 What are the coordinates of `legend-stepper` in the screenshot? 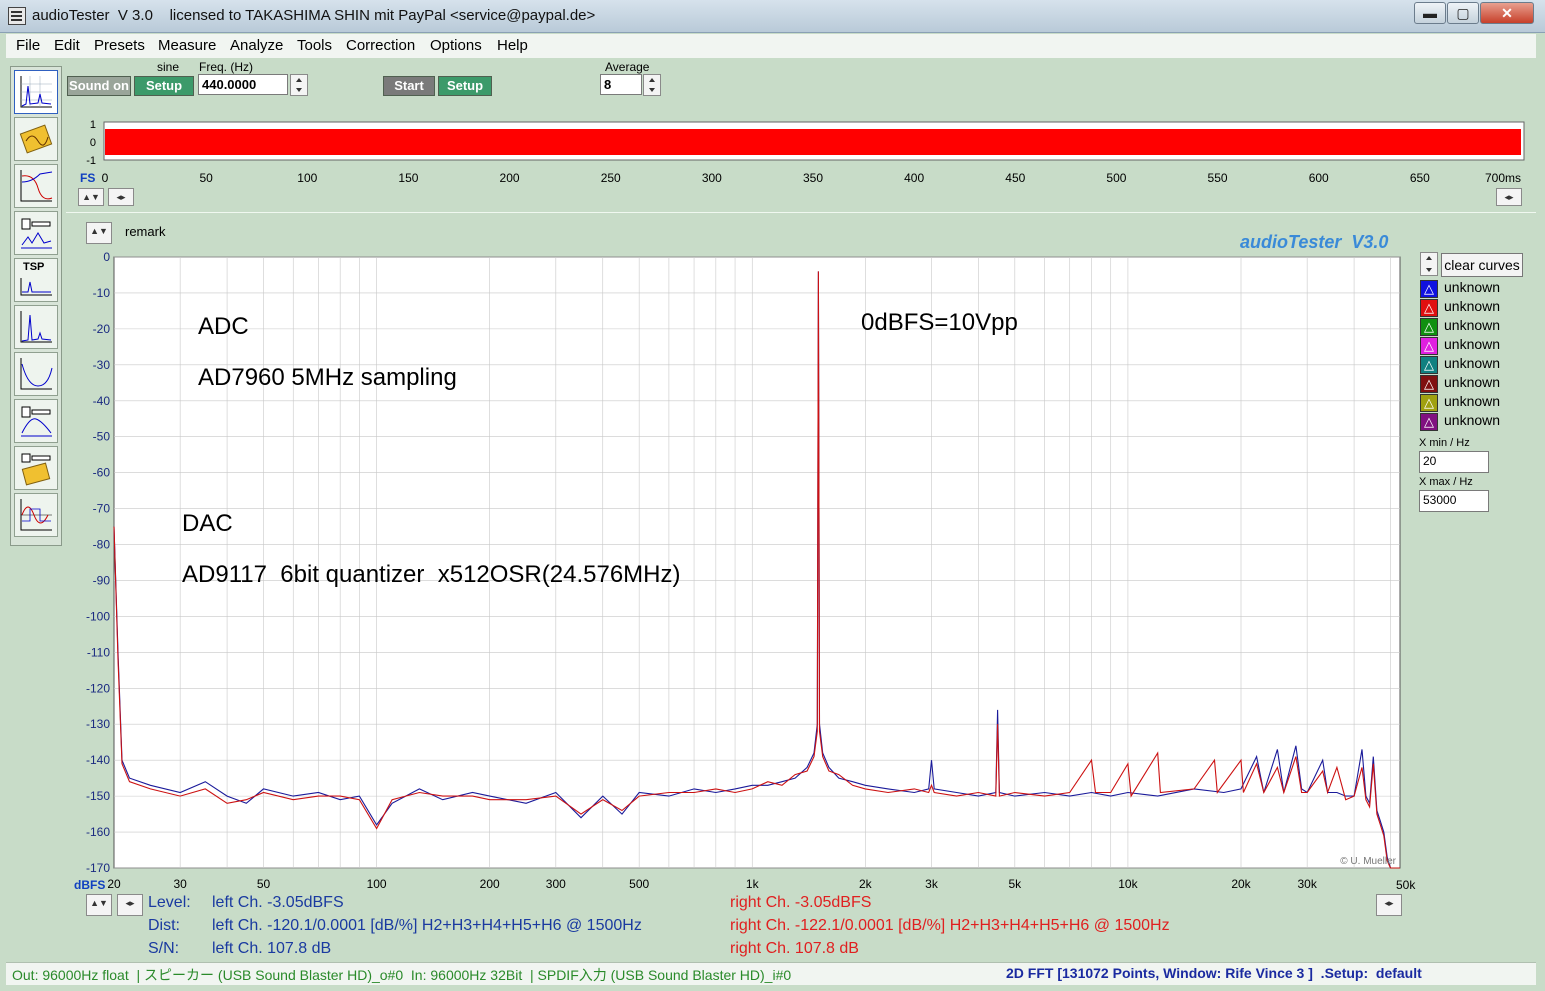 It's located at (1429, 264).